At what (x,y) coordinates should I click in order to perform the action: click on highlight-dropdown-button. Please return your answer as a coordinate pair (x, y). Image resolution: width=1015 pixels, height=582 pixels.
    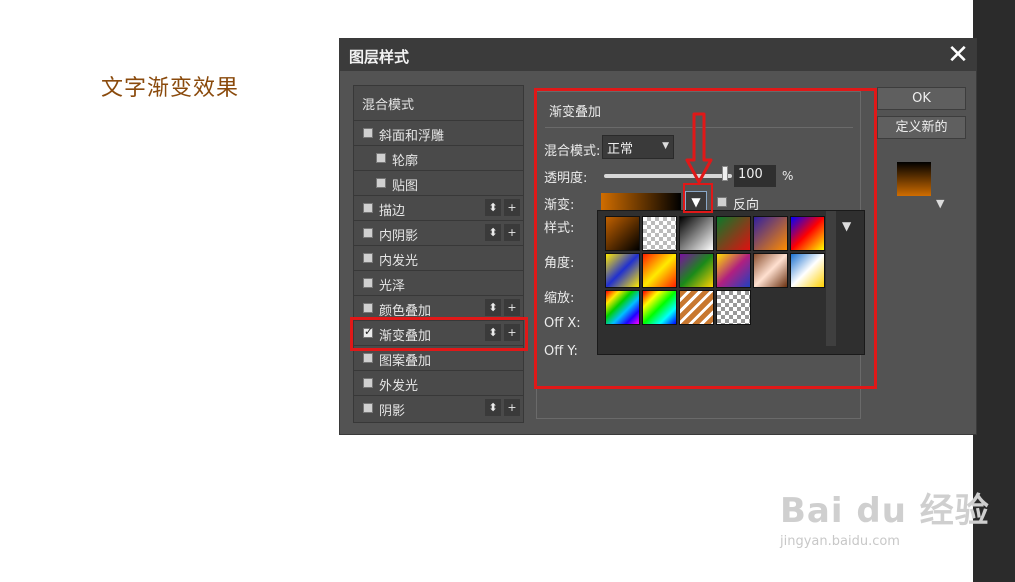
    Looking at the image, I should click on (698, 198).